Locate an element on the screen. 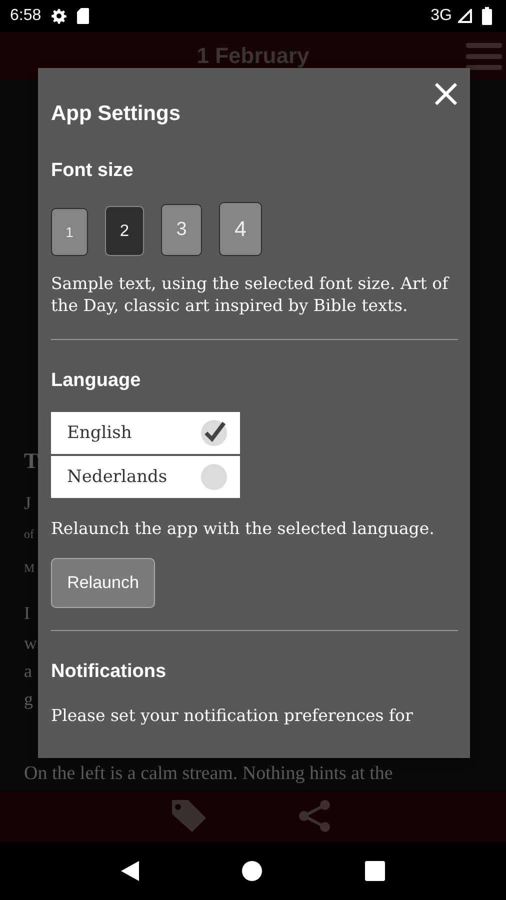 This screenshot has width=506, height=900. article-text: On the left is a calm stream. Nothing hints at the is located at coordinates (209, 774).